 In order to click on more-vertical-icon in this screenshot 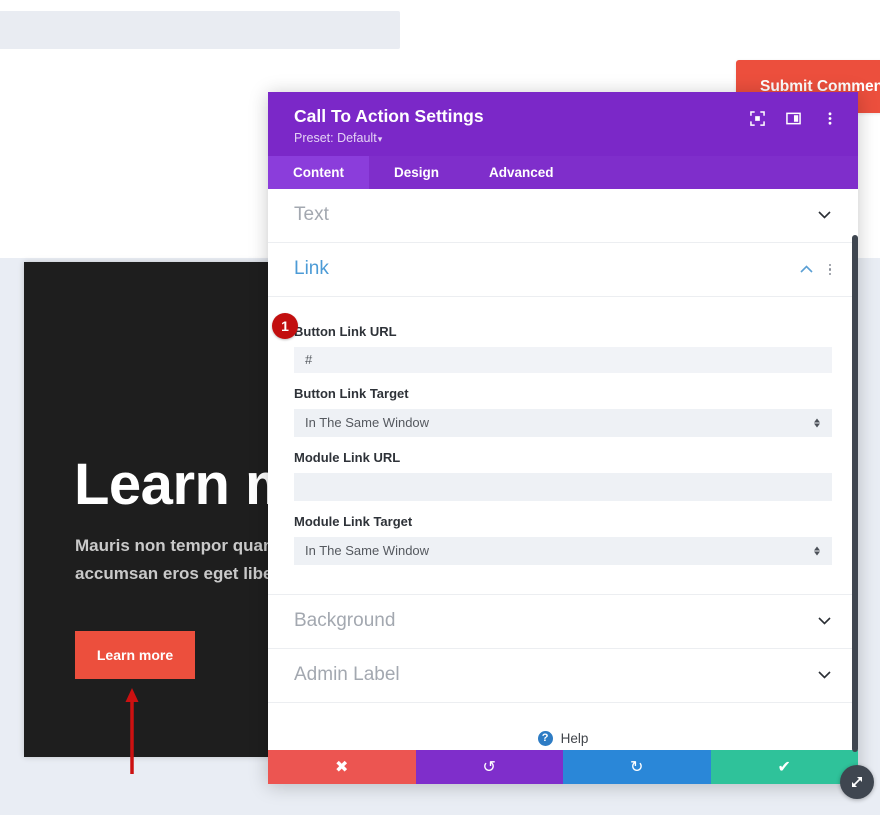, I will do `click(829, 118)`.